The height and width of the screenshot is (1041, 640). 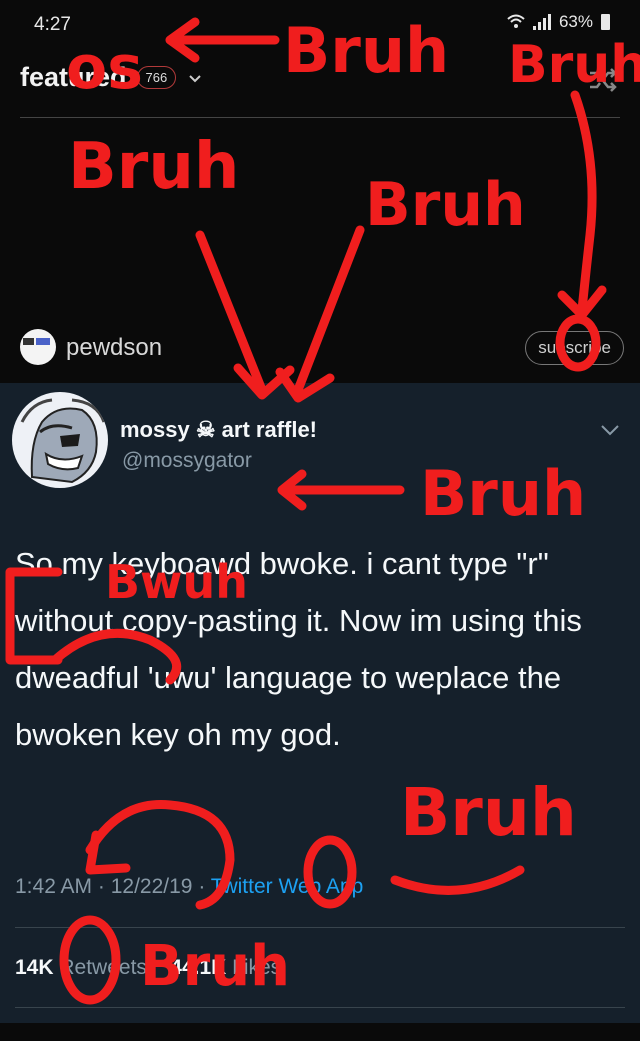 I want to click on battery-percent: 63%, so click(x=575, y=21).